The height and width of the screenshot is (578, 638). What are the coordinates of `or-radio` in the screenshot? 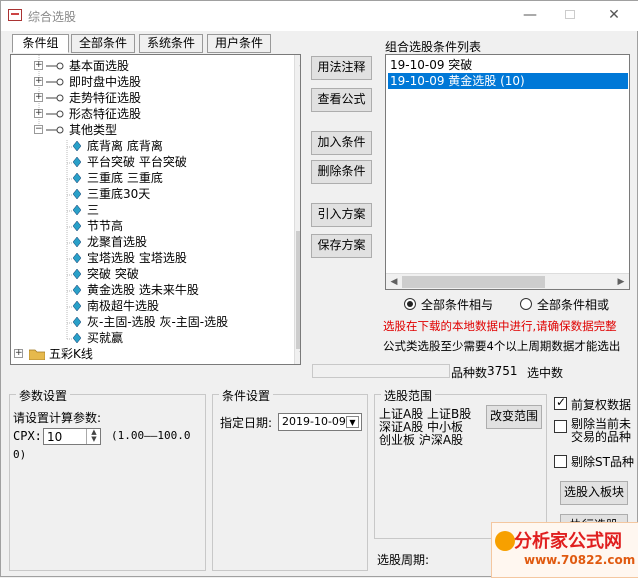 It's located at (526, 304).